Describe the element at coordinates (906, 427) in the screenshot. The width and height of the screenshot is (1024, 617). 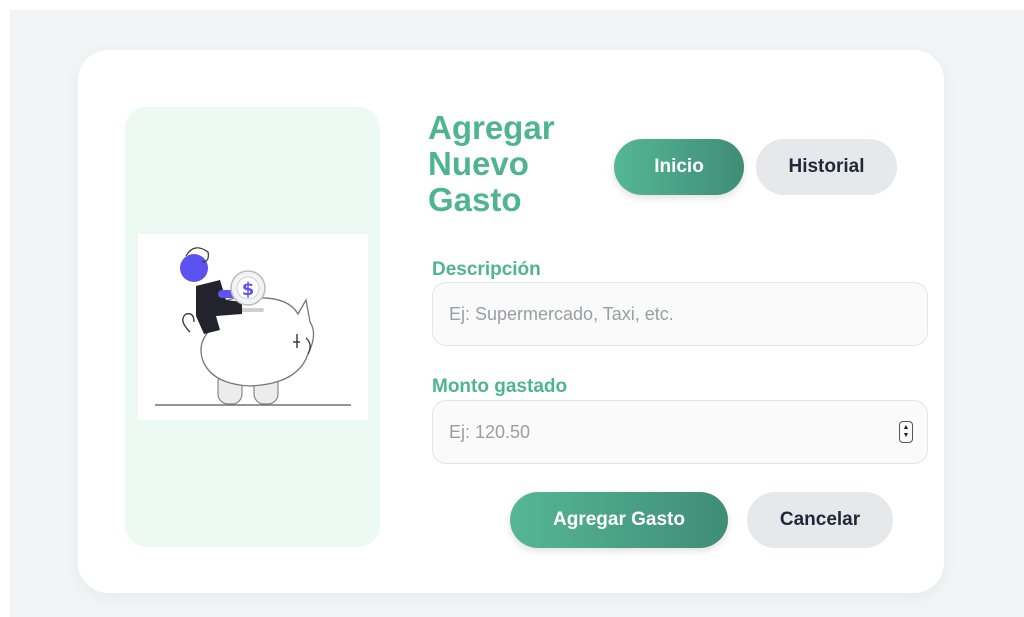
I see `stepper-up-icon: ▲` at that location.